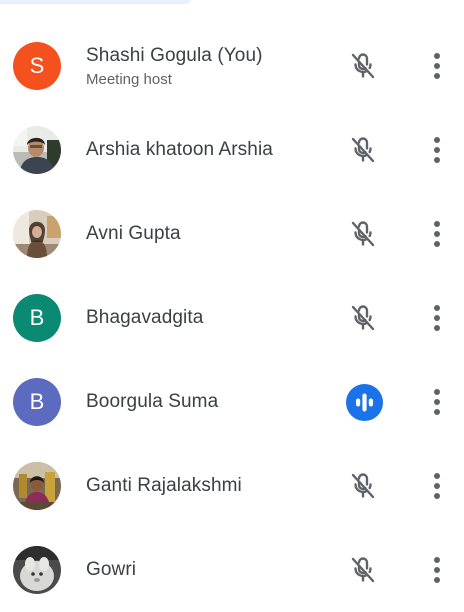 The image size is (464, 612). I want to click on participant-info: Avni Gupta, so click(133, 234).